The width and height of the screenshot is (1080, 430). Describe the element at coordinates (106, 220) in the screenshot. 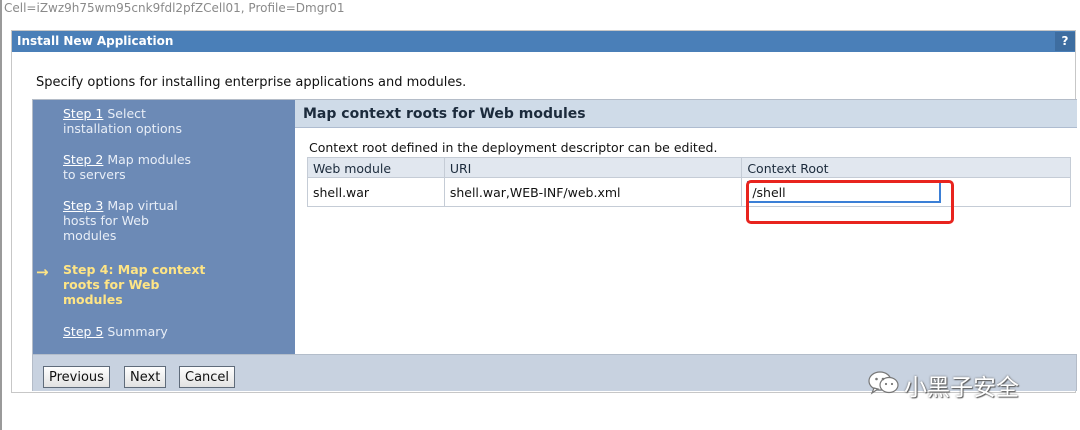

I see `step-3-label-cont: hosts for Web` at that location.